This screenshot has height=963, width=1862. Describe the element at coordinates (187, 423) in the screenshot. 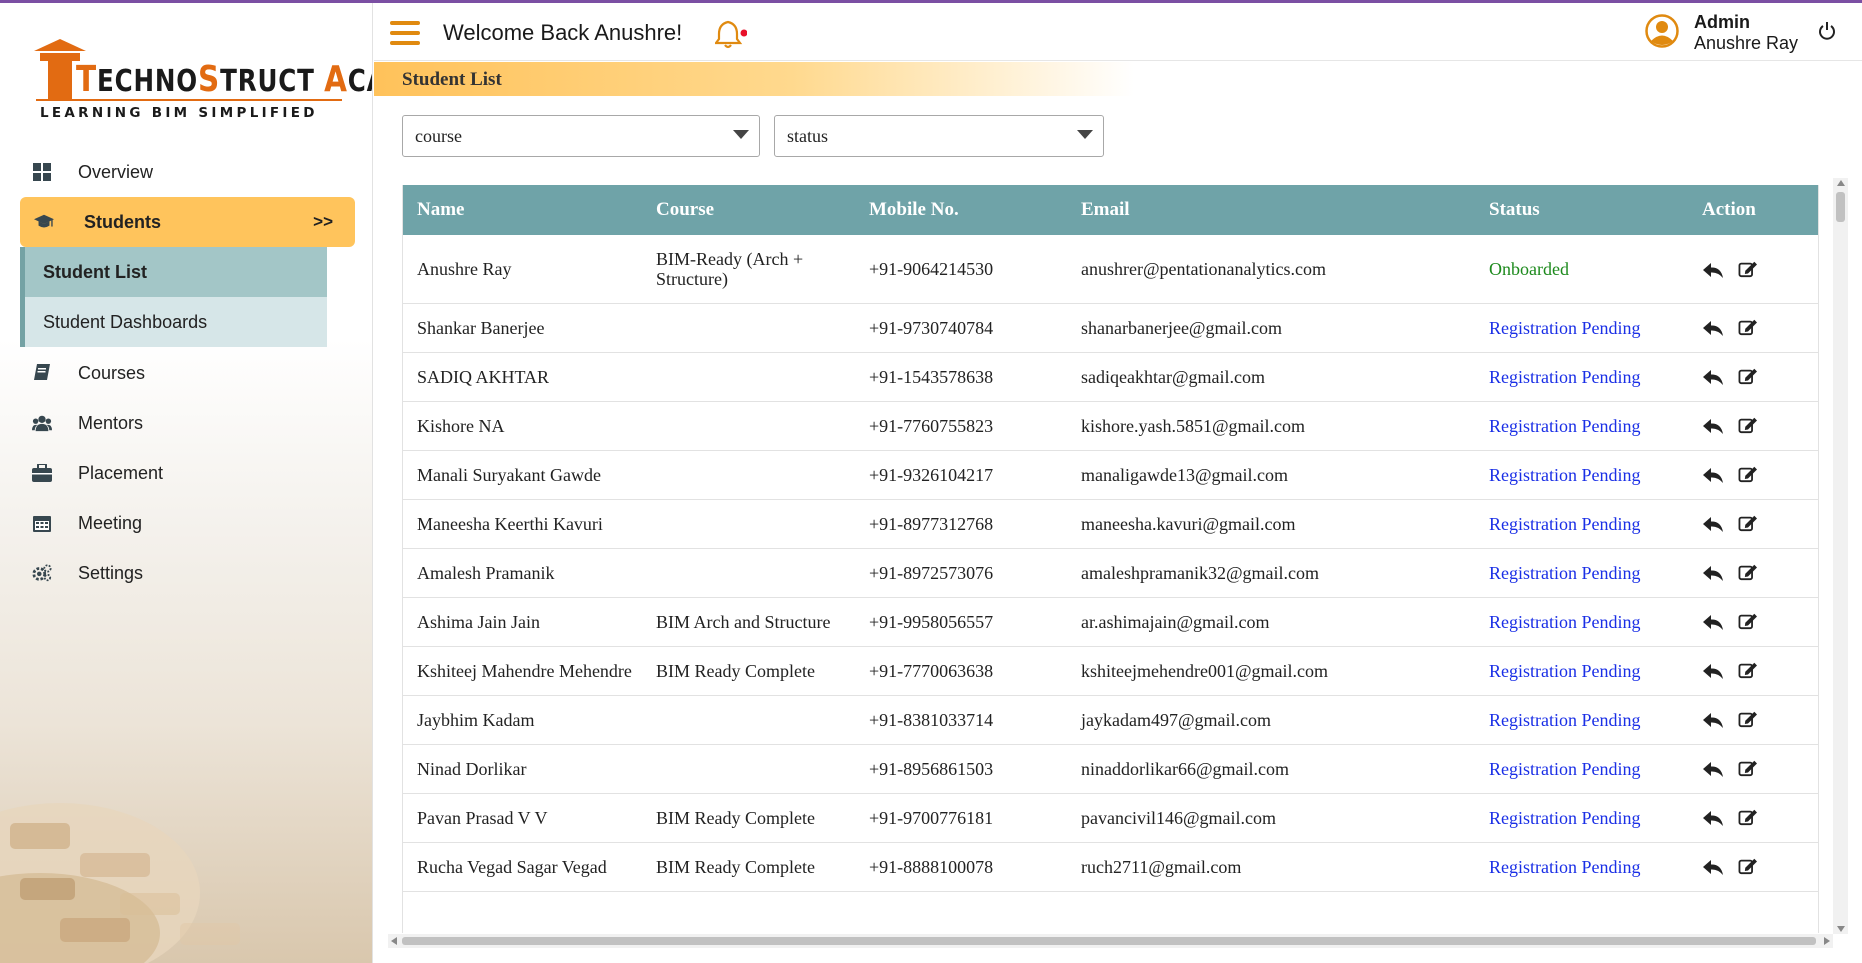

I see `sidebar-item-mentors: Mentors` at that location.